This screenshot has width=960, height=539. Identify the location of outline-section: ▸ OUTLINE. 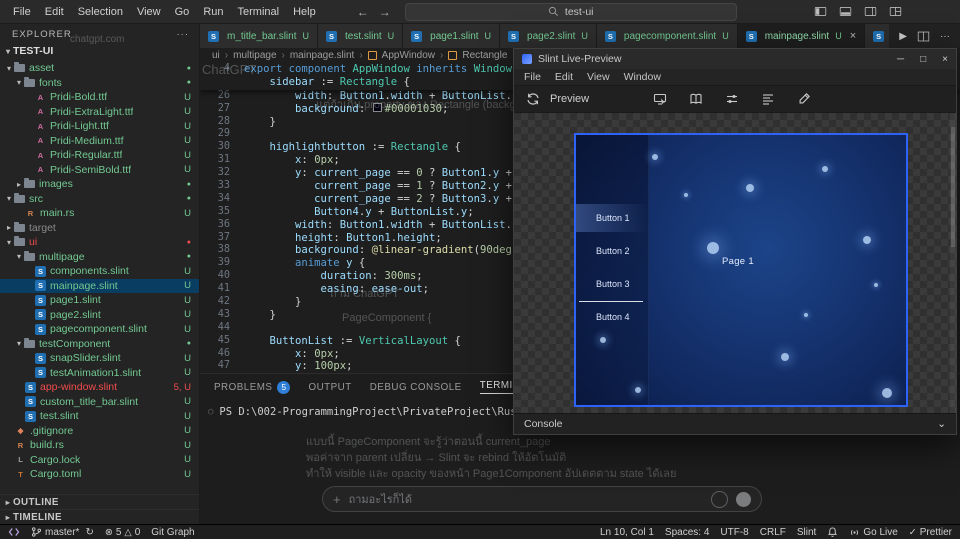
(99, 501).